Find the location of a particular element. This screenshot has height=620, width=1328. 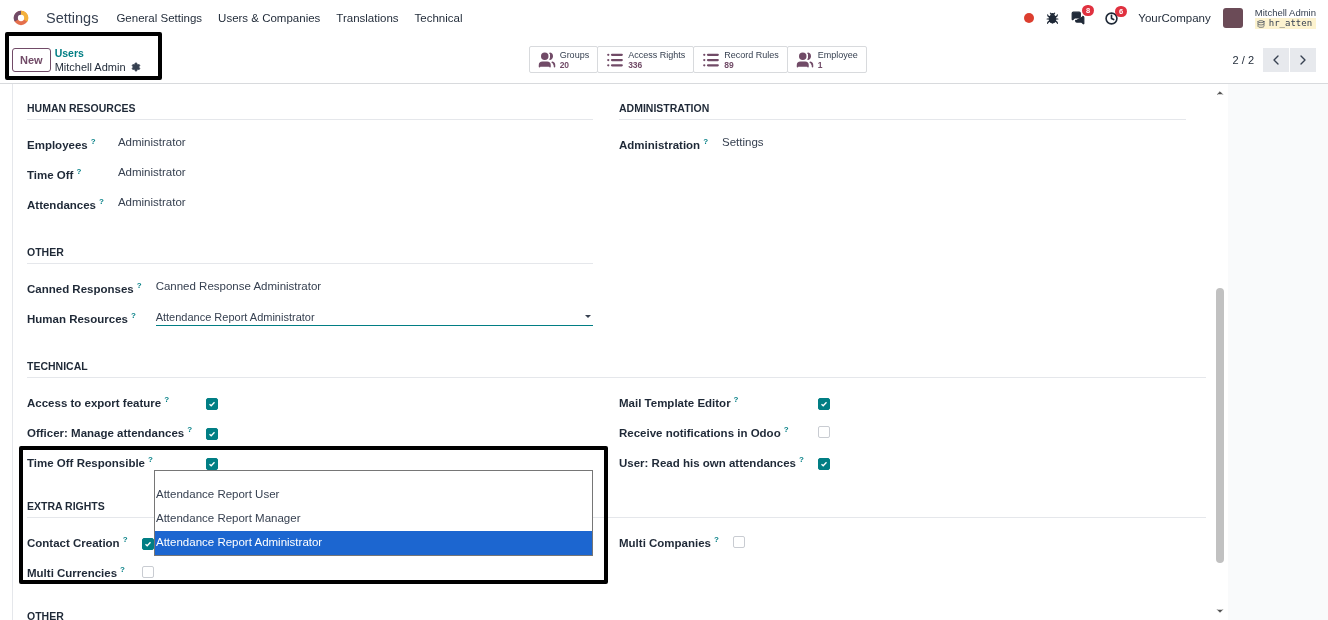

settings-icon is located at coordinates (135, 66).